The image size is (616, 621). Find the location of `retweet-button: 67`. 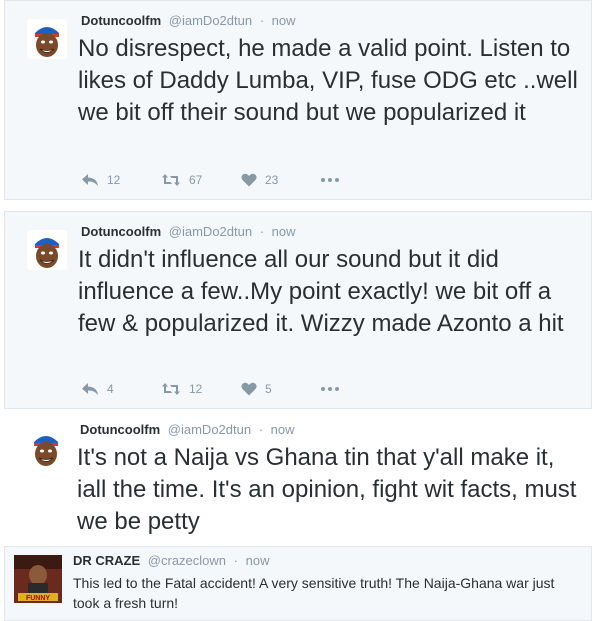

retweet-button: 67 is located at coordinates (201, 180).